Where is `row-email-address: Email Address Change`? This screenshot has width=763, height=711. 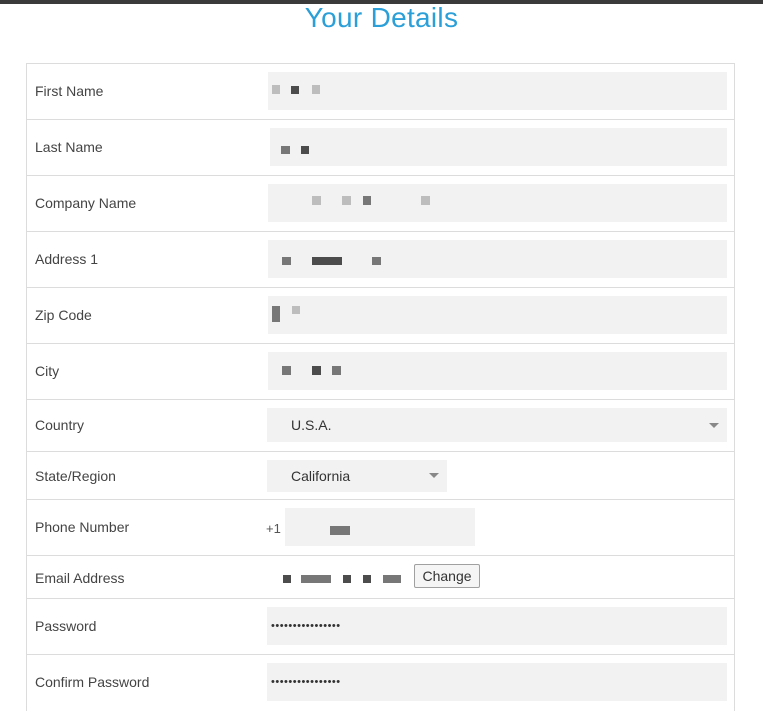 row-email-address: Email Address Change is located at coordinates (380, 577).